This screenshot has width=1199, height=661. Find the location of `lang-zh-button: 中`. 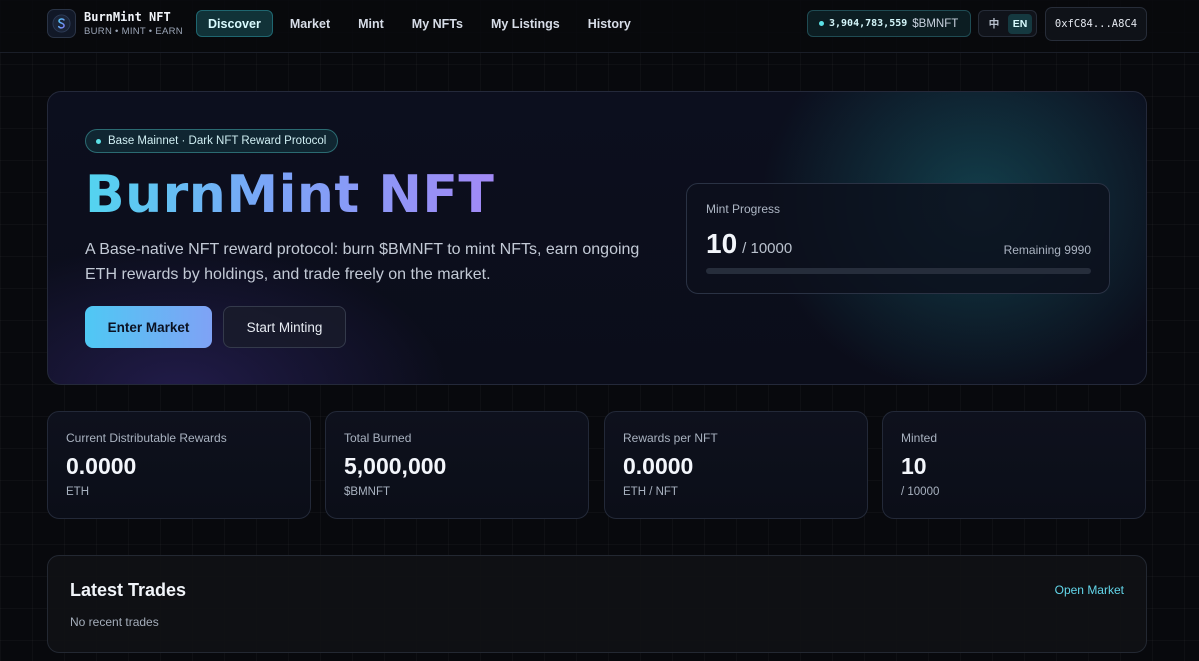

lang-zh-button: 中 is located at coordinates (994, 24).